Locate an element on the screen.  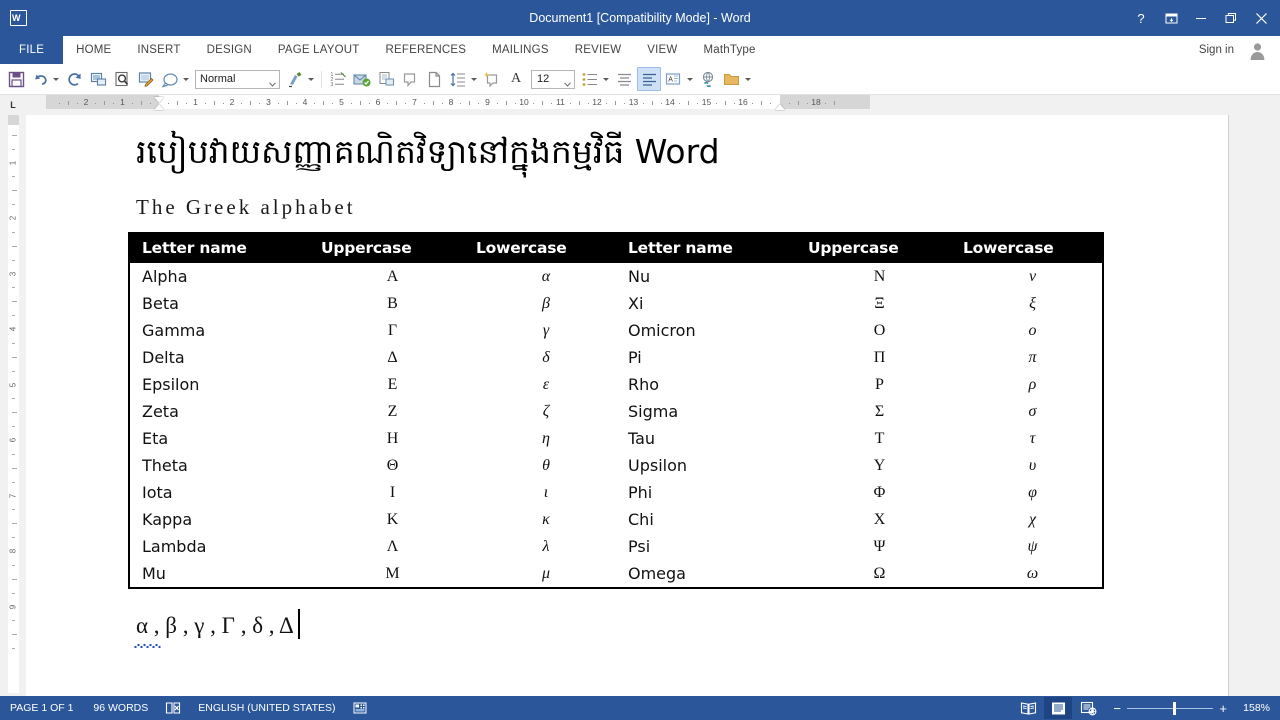
sign-in-link: Sign in is located at coordinates (1216, 50).